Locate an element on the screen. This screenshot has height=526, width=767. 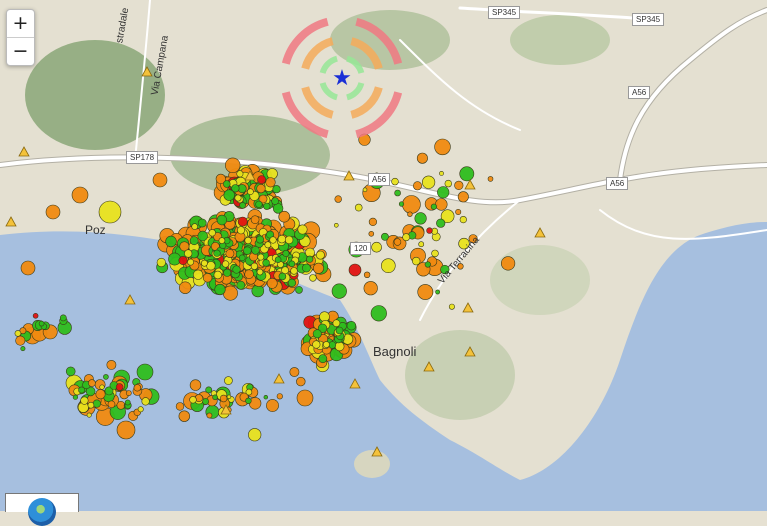
zoom-out-button: − is located at coordinates (20, 51).